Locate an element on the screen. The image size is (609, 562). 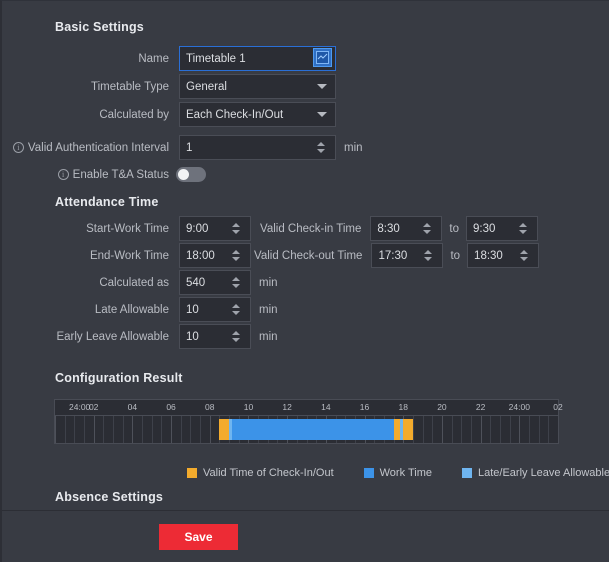
valid-checkout-from-stepper is located at coordinates (428, 255).